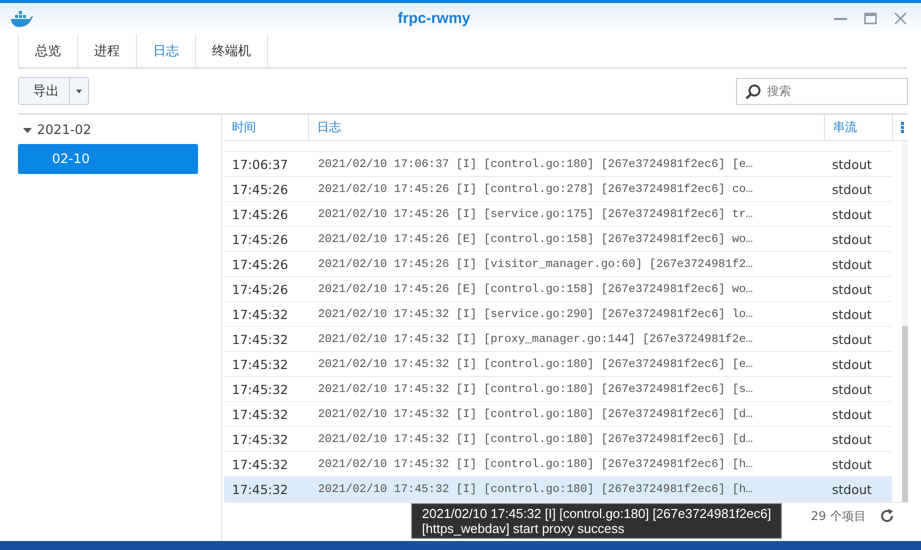  I want to click on tab: 终端机, so click(231, 50).